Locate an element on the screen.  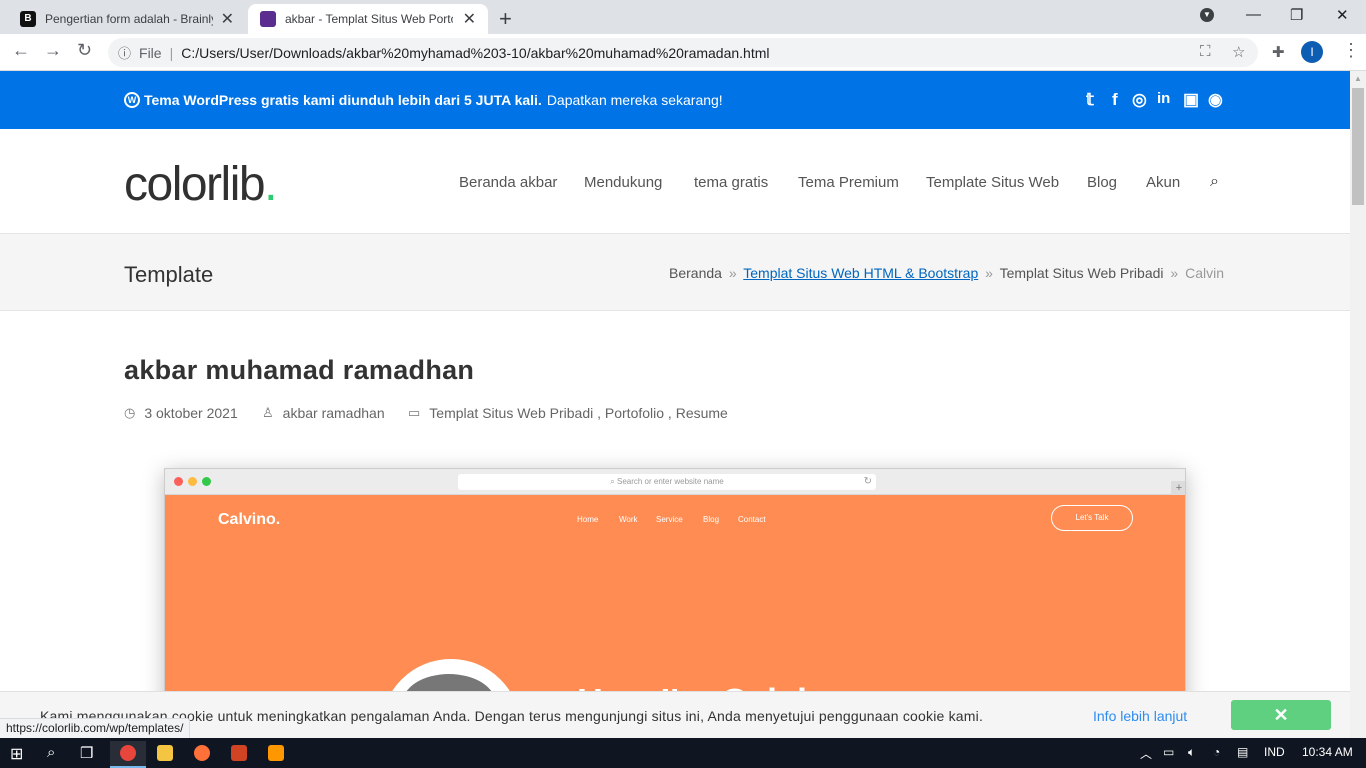
powerpoint-icon is located at coordinates (239, 753).